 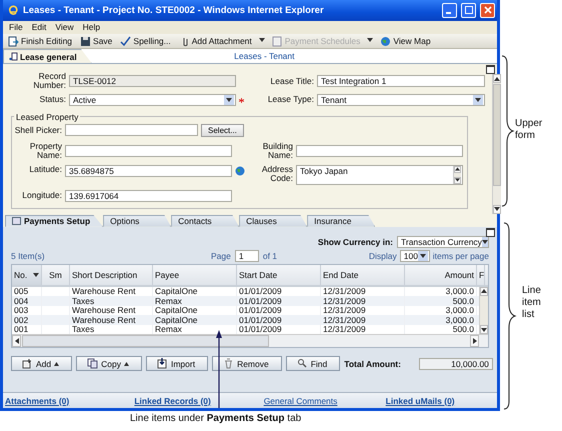 I want to click on column-header: Sm, so click(x=56, y=274).